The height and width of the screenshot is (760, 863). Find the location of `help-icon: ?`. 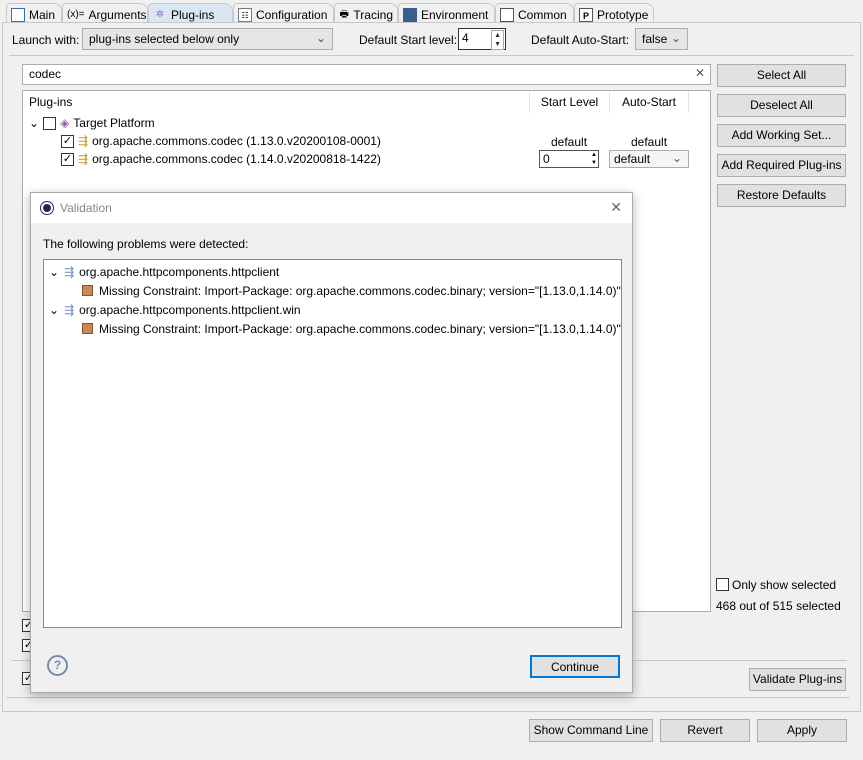

help-icon: ? is located at coordinates (57, 665).